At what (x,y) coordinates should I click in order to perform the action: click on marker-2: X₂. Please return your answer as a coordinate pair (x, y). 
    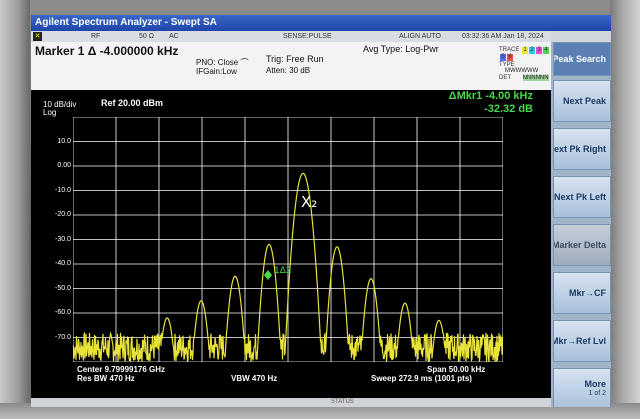
    Looking at the image, I should click on (309, 202).